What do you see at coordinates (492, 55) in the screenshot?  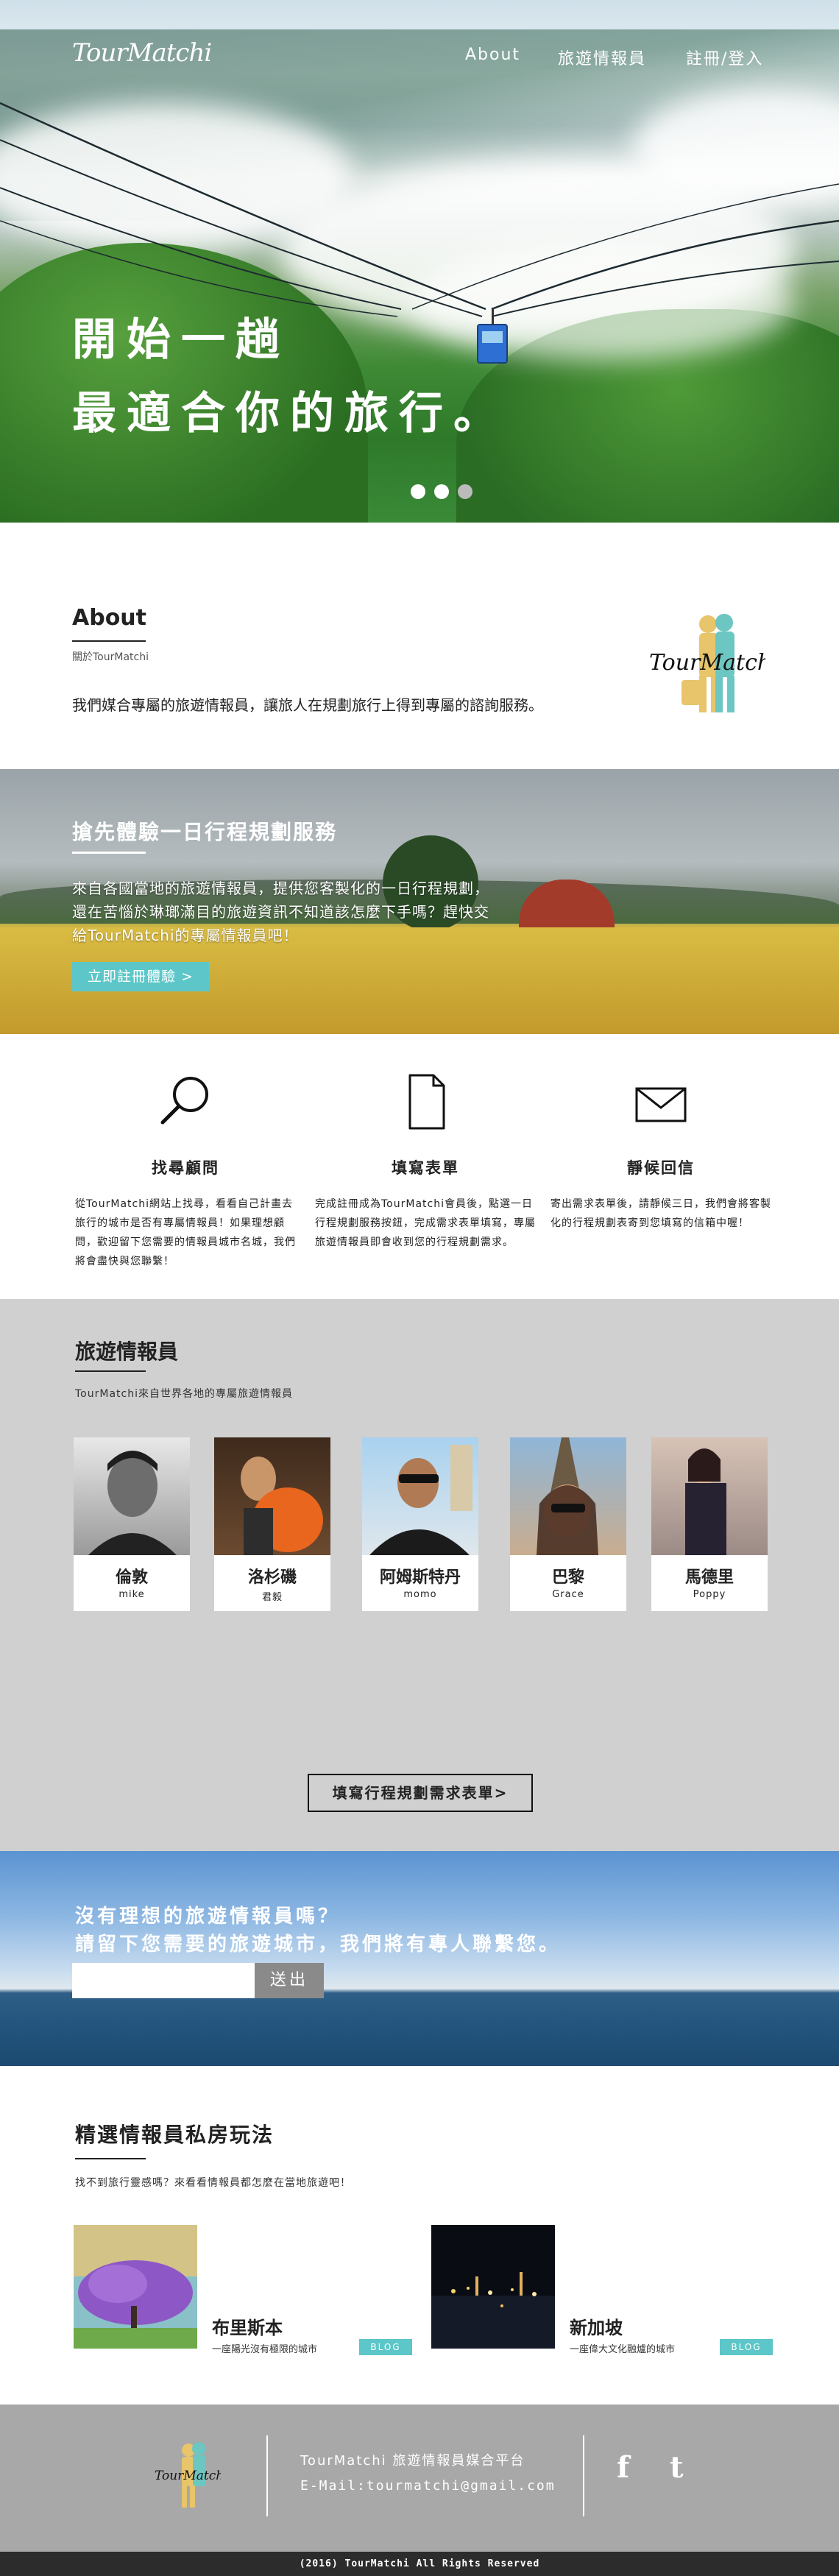 I see `nav-about: About` at bounding box center [492, 55].